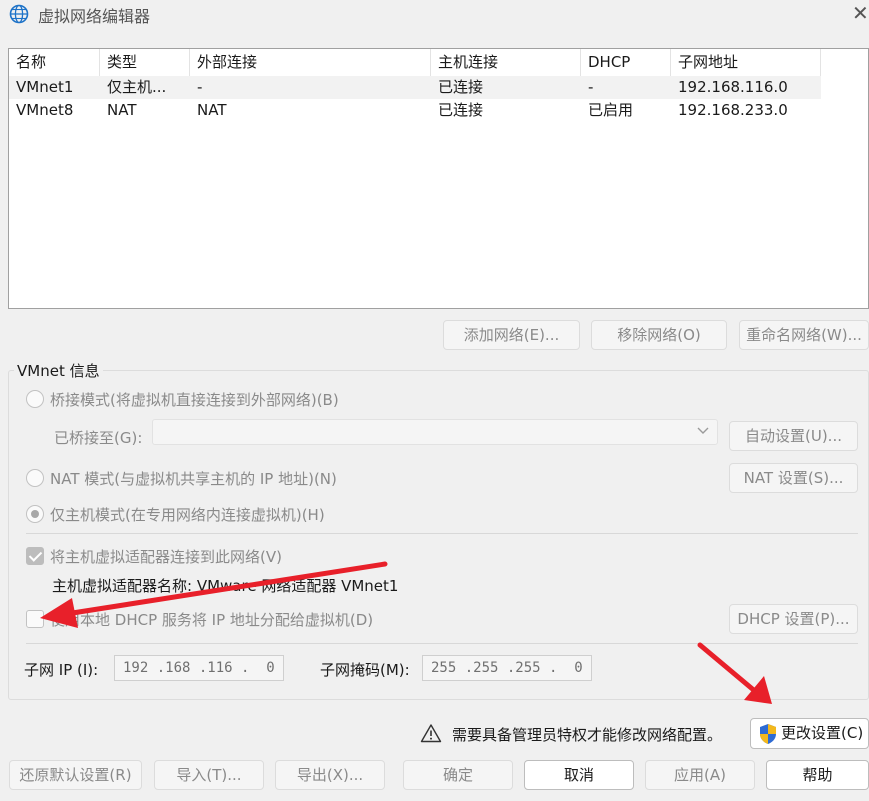  What do you see at coordinates (431, 733) in the screenshot?
I see `warning-icon` at bounding box center [431, 733].